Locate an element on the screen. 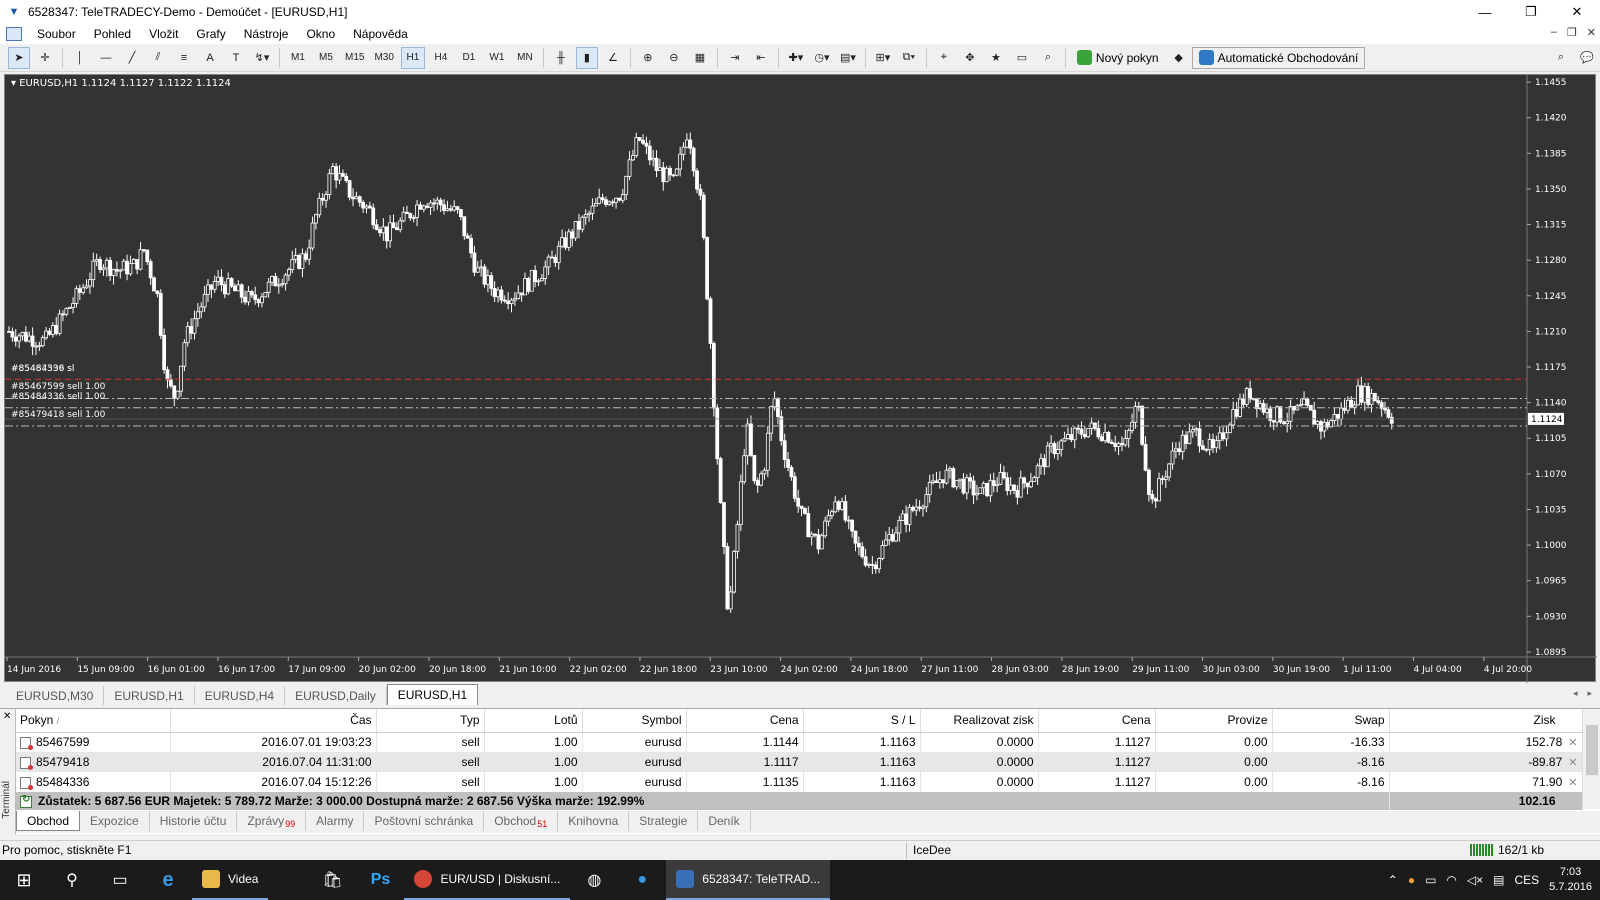 The height and width of the screenshot is (900, 1600). timeframe-h1: H1 is located at coordinates (412, 57).